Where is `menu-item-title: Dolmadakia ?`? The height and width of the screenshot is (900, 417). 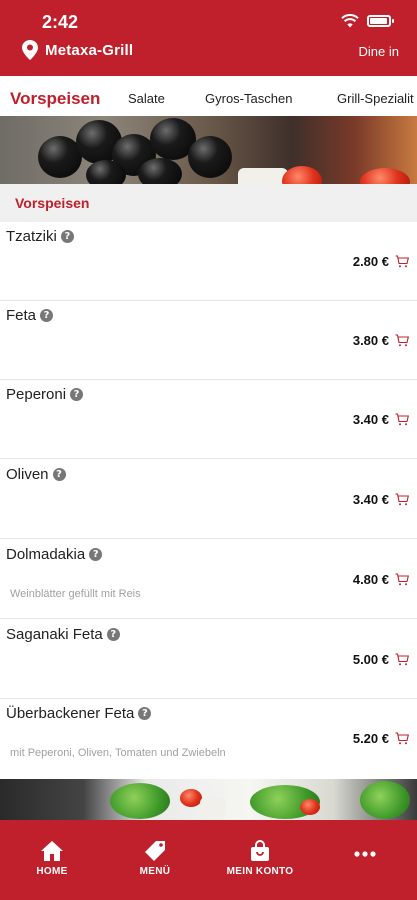 menu-item-title: Dolmadakia ? is located at coordinates (54, 554).